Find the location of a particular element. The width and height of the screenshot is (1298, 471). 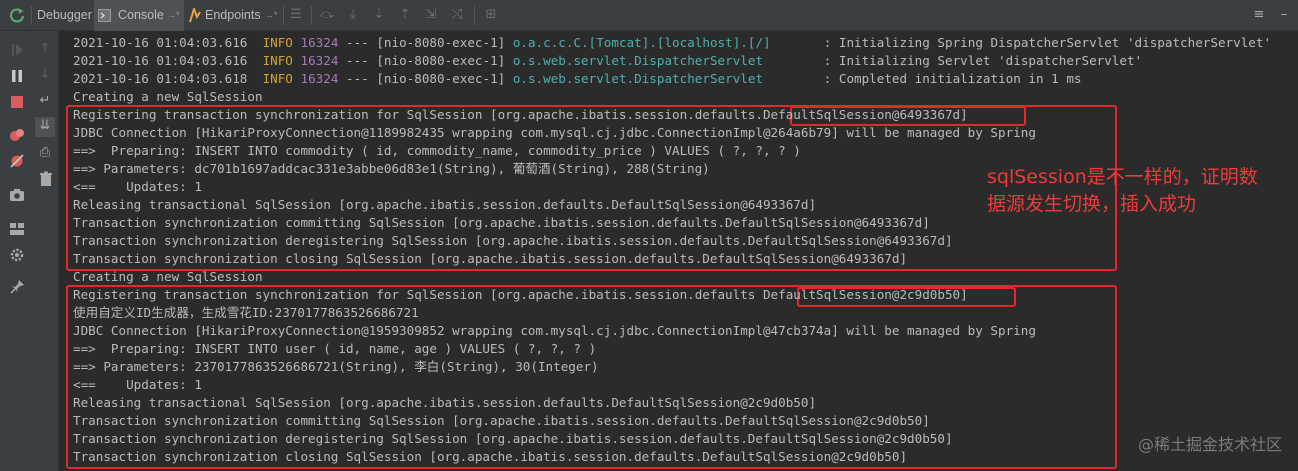

evaluate-expression-icon: ⤭ is located at coordinates (457, 15).